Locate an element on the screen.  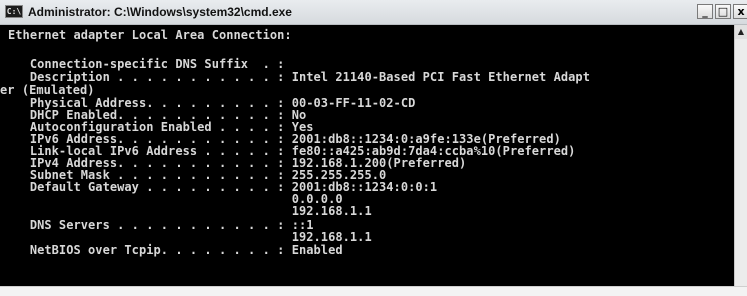
minimize-button: _ is located at coordinates (705, 11).